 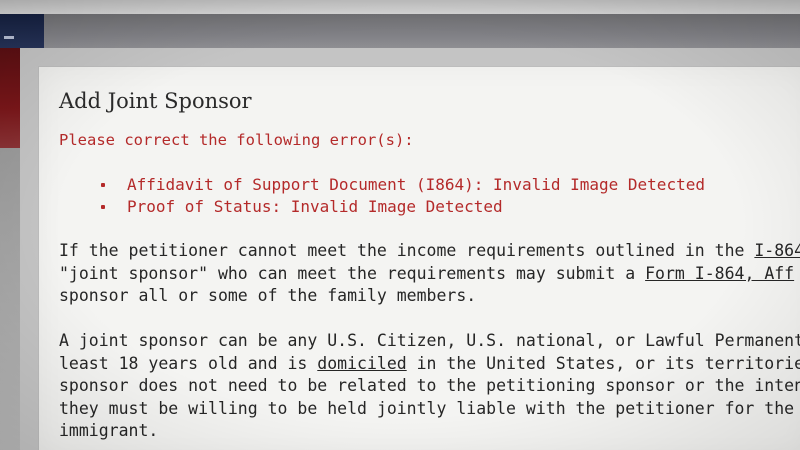 What do you see at coordinates (236, 140) in the screenshot?
I see `error-intro: Please correct the following error(s):` at bounding box center [236, 140].